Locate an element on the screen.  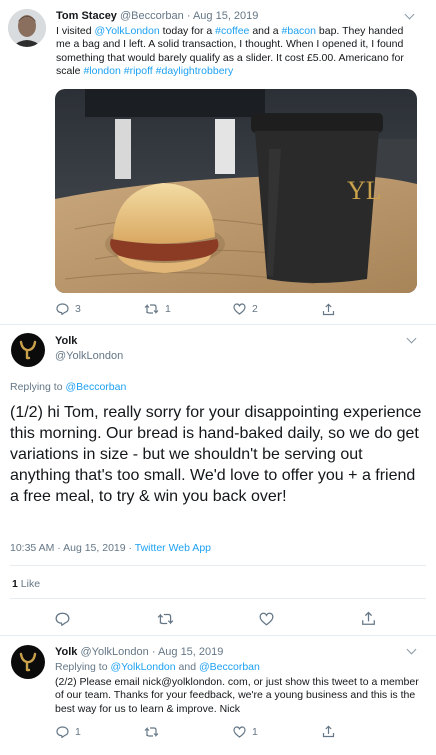
tweet1-header: Tom Stacey @Beccorban · Aug 15, 2019 is located at coordinates (157, 16).